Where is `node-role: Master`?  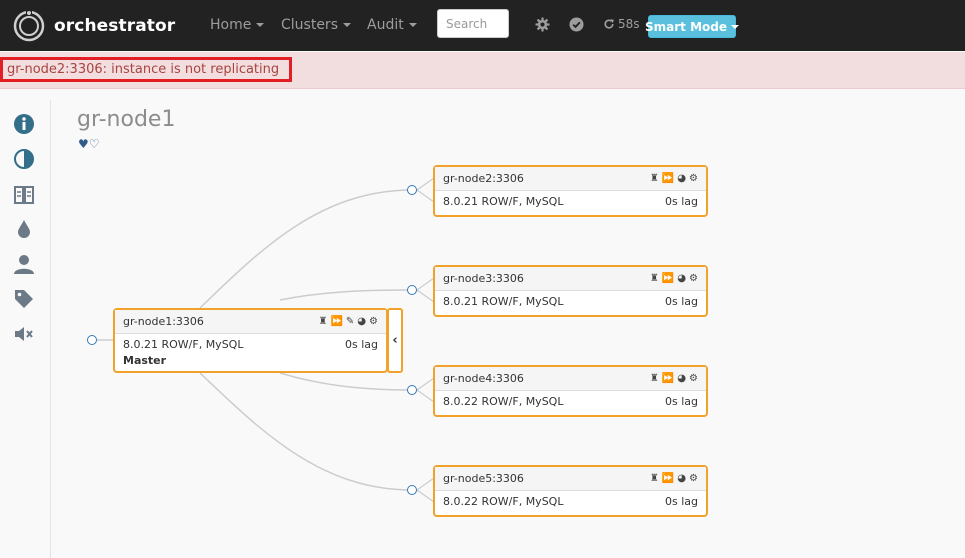
node-role: Master is located at coordinates (145, 360).